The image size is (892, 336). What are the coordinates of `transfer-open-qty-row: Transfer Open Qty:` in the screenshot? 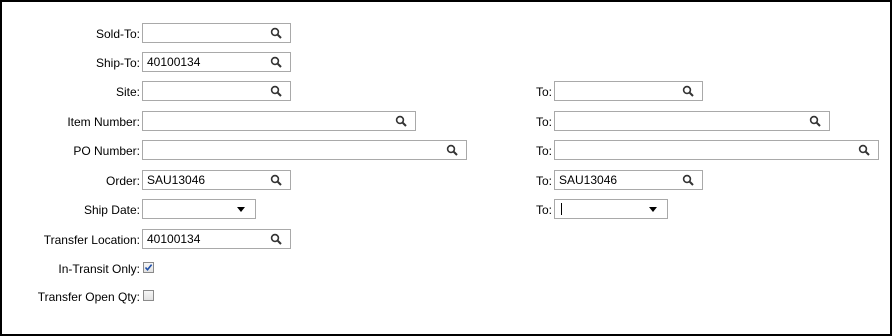 It's located at (152, 297).